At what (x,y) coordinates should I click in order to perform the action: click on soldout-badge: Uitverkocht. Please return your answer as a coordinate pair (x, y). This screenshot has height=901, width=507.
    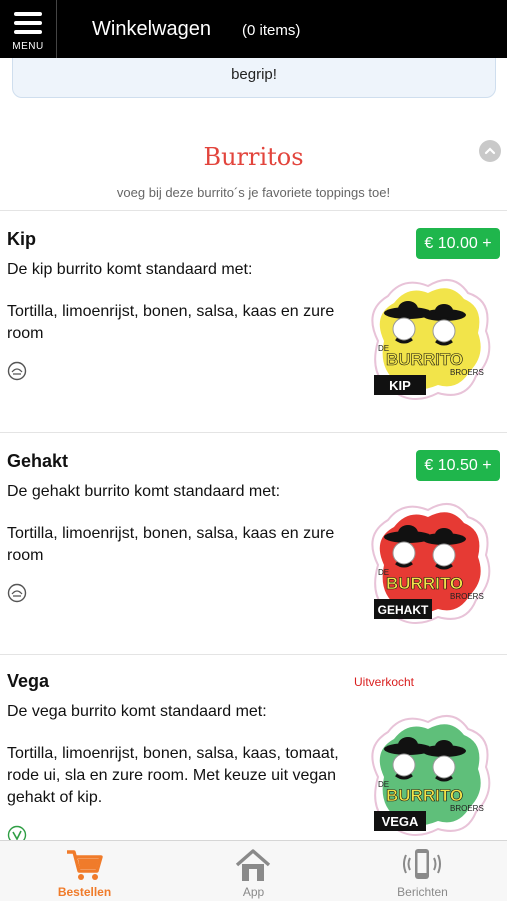
    Looking at the image, I should click on (384, 682).